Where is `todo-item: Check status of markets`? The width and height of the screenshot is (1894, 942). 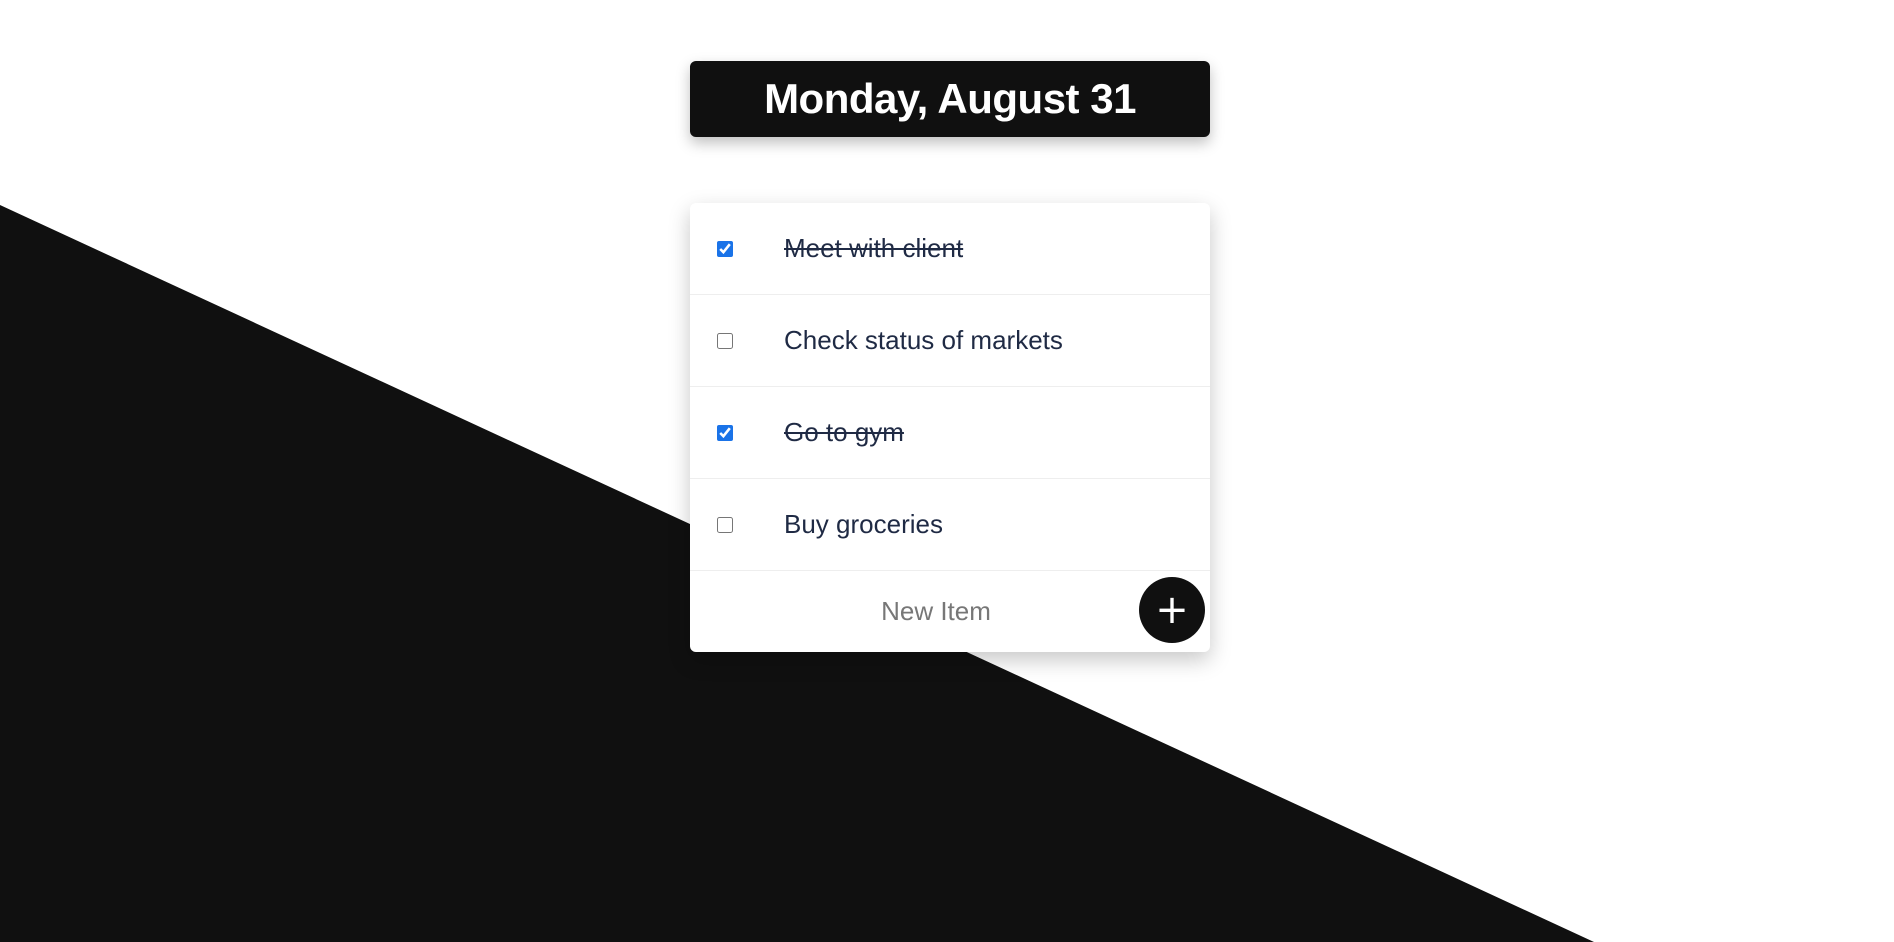 todo-item: Check status of markets is located at coordinates (950, 341).